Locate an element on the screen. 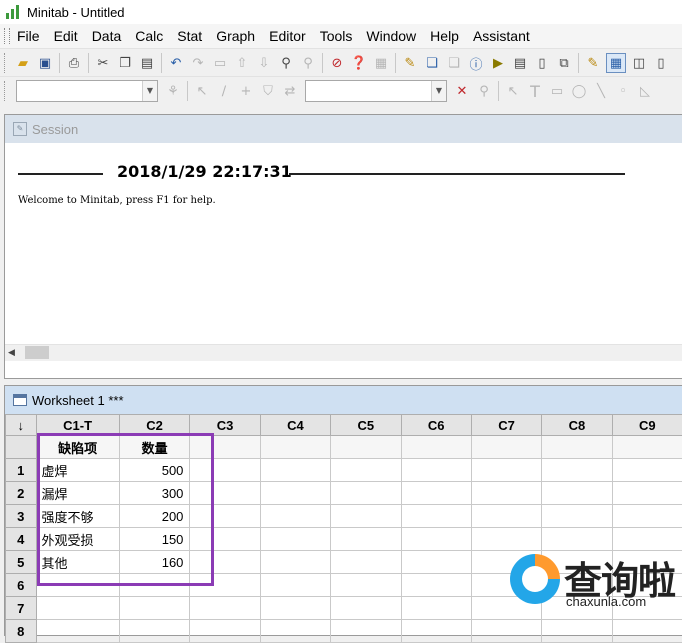 Image resolution: width=682 pixels, height=643 pixels. brush-icon: ⚘ is located at coordinates (173, 91).